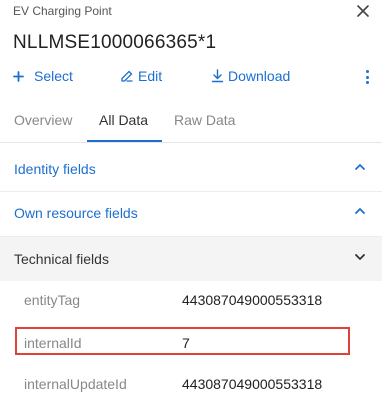  I want to click on field-label: internalId, so click(53, 343).